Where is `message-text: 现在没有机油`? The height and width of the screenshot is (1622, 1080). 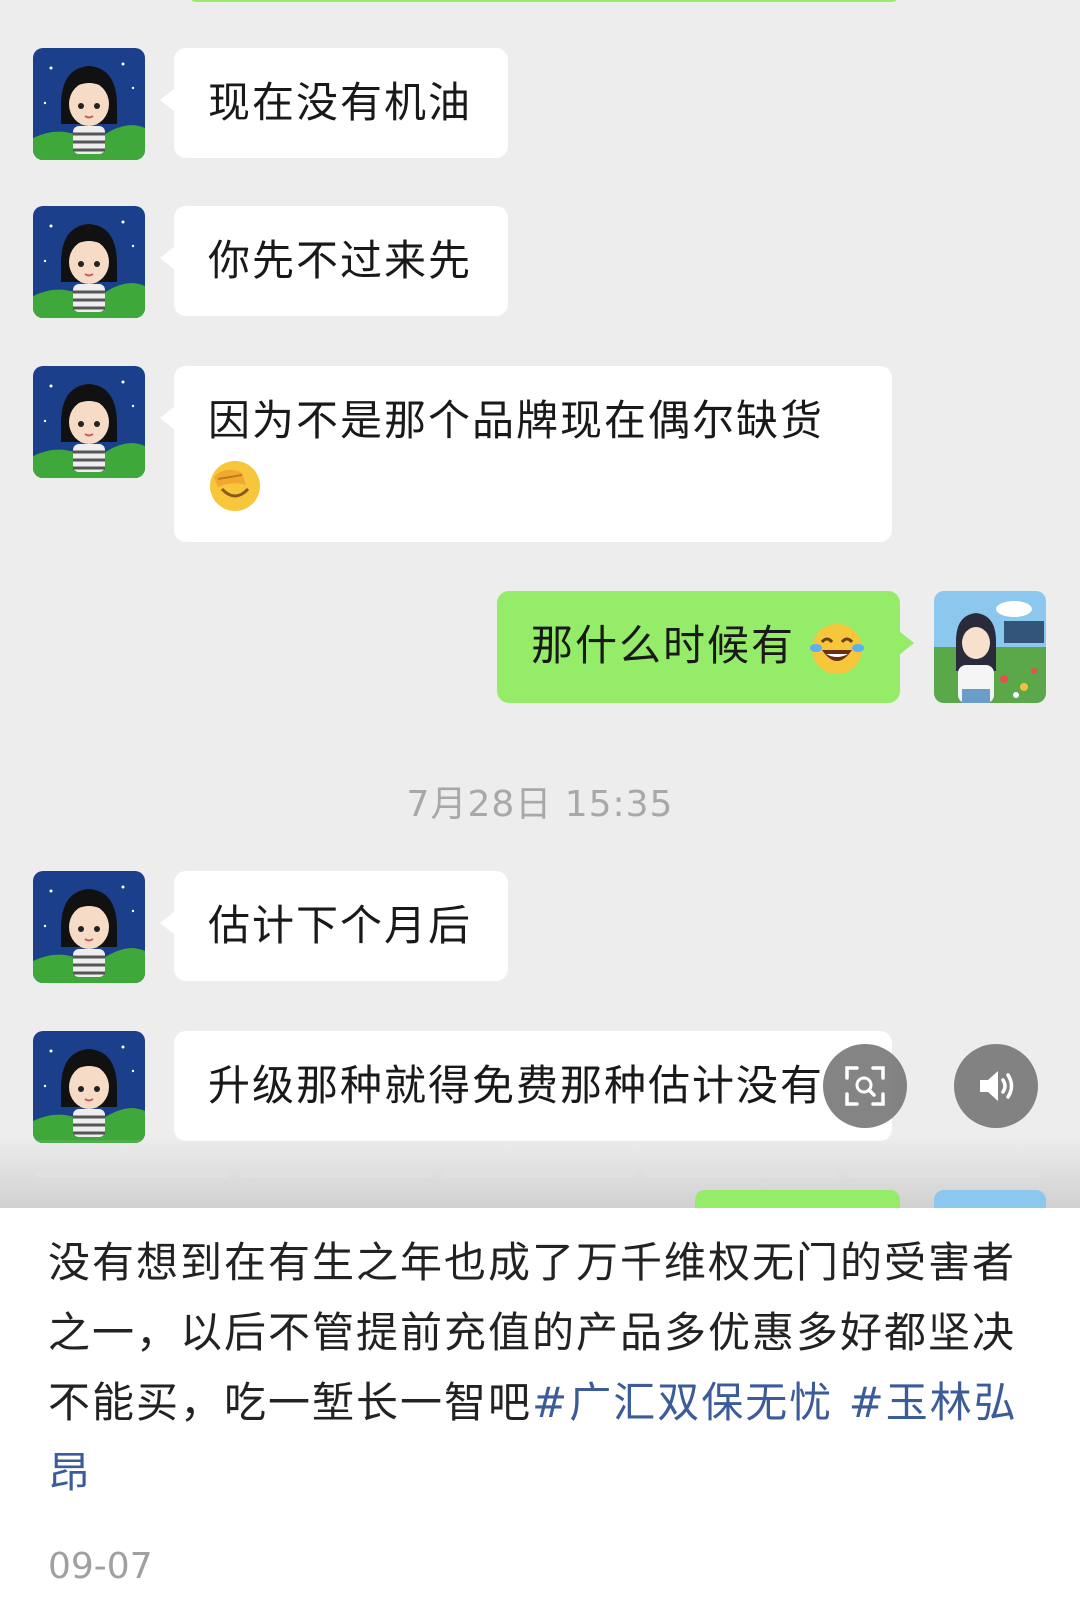 message-text: 现在没有机油 is located at coordinates (340, 102).